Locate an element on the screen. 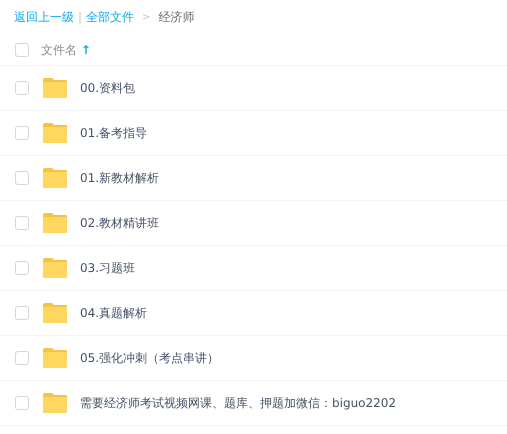 Image resolution: width=507 pixels, height=434 pixels. file-name: 04.真题解析 is located at coordinates (114, 313).